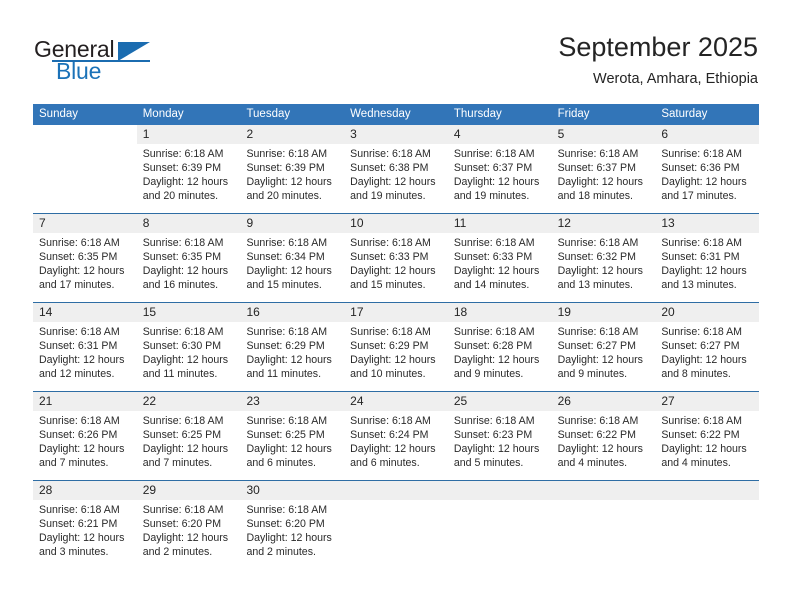 The image size is (792, 612). I want to click on day-number: 16, so click(292, 312).